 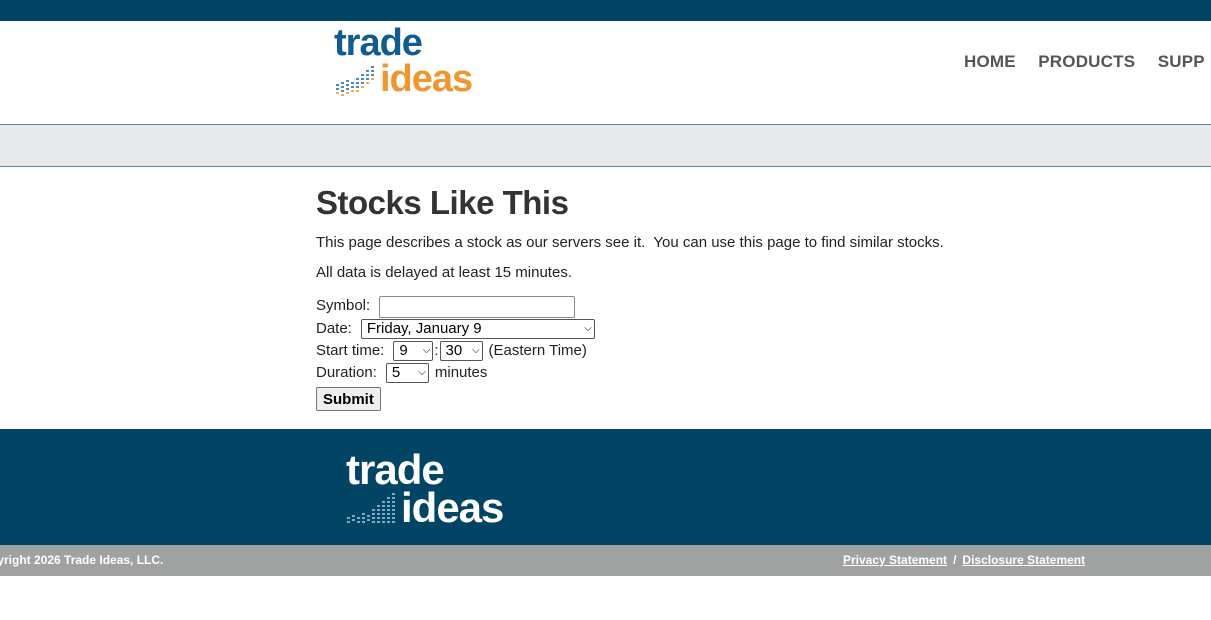 What do you see at coordinates (454, 350) in the screenshot?
I see `start-minute-value: 30` at bounding box center [454, 350].